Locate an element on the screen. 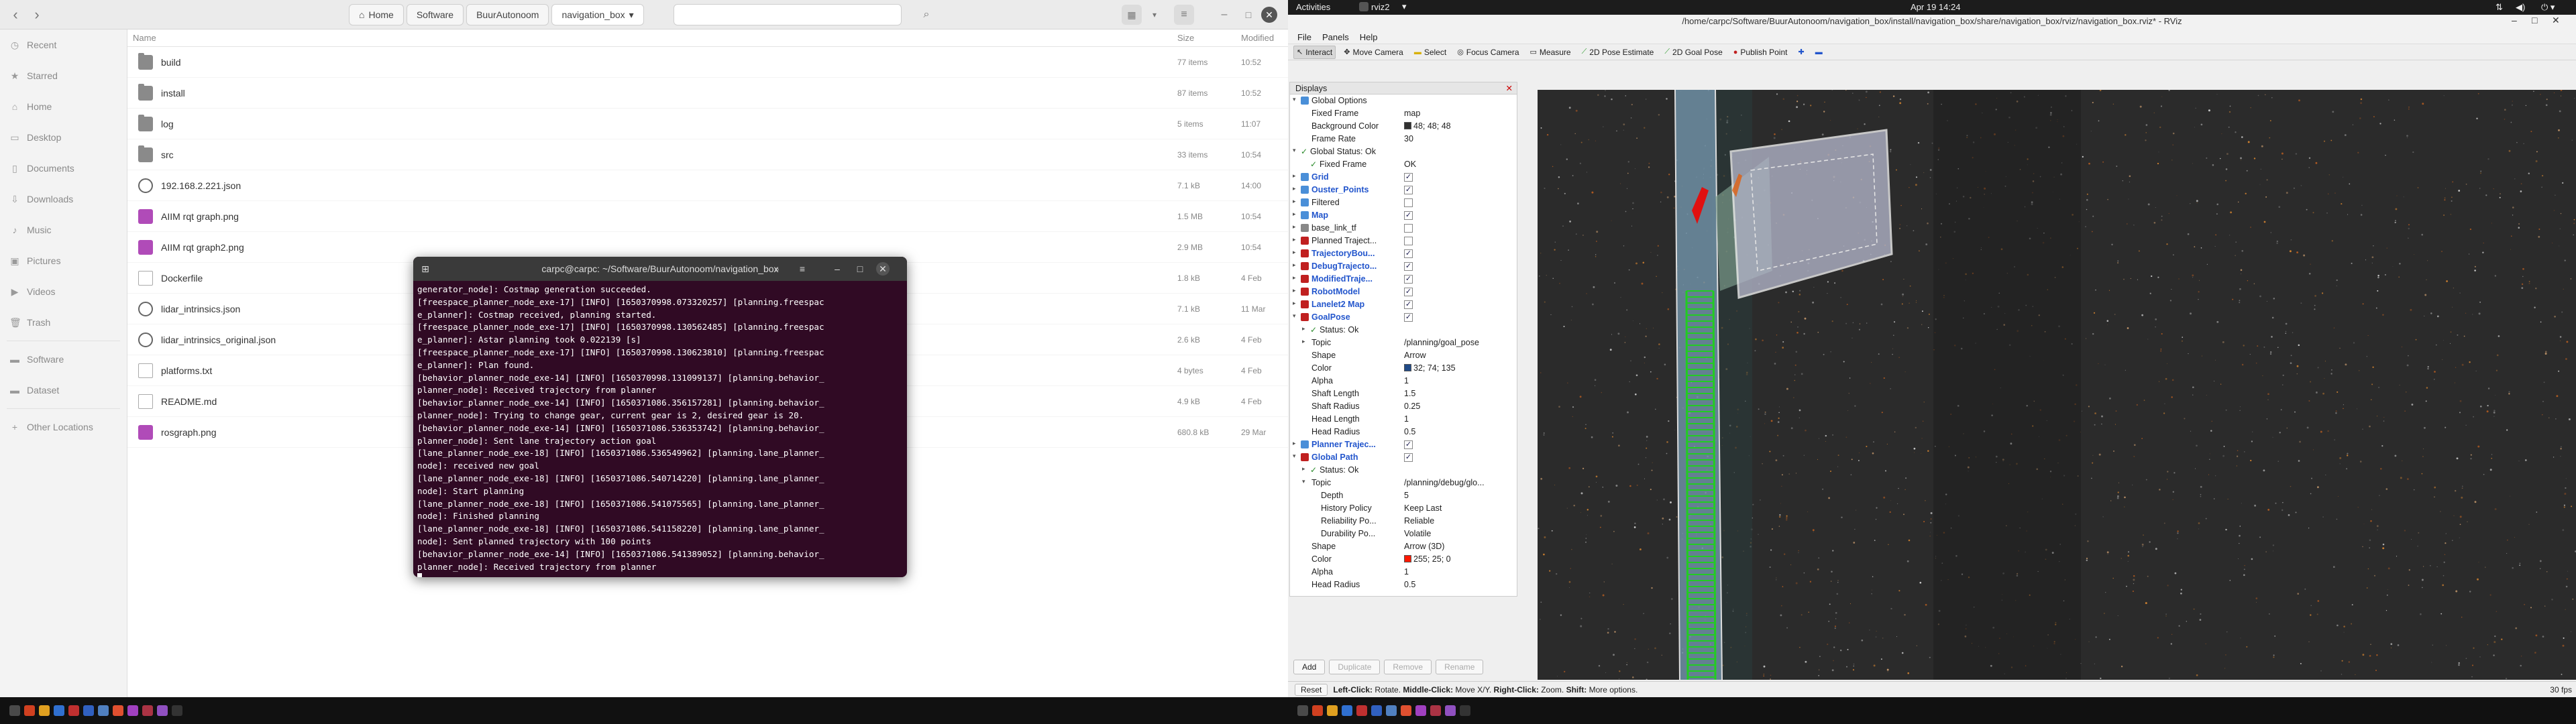 The width and height of the screenshot is (2576, 724). display-tree-item: ▸ Filtered is located at coordinates (1403, 202).